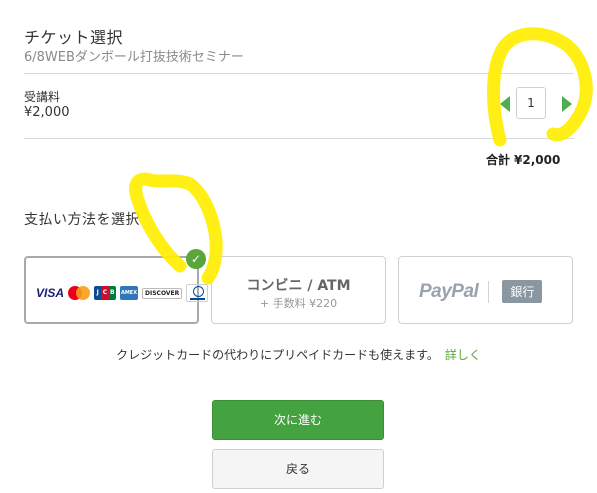 The height and width of the screenshot is (493, 597). Describe the element at coordinates (79, 293) in the screenshot. I see `mastercard-logo` at that location.